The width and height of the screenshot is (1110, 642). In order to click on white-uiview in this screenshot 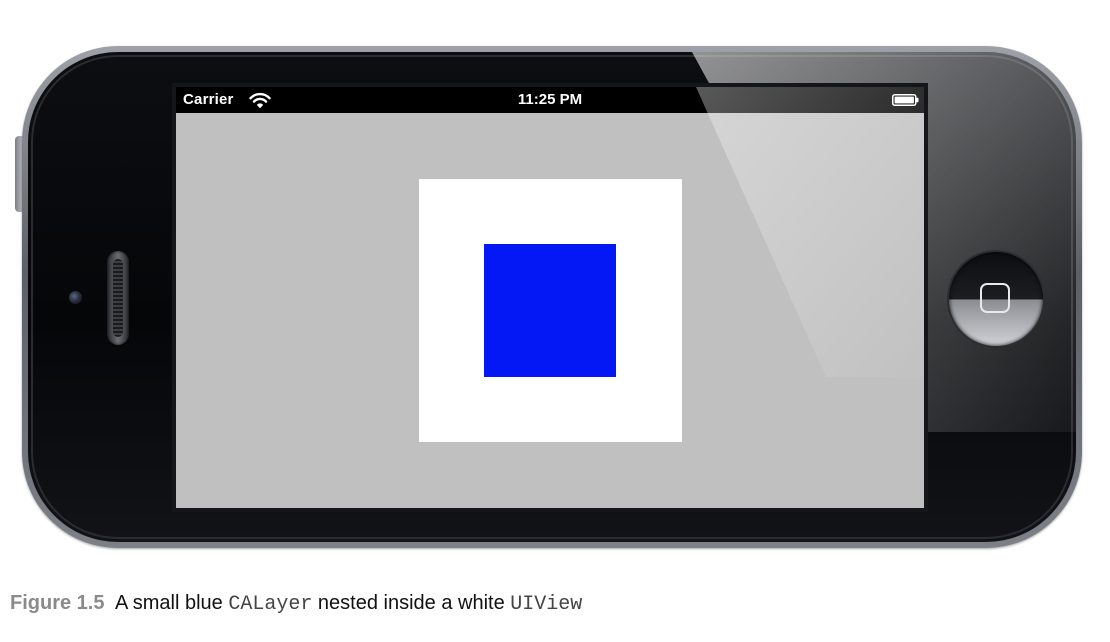, I will do `click(550, 310)`.